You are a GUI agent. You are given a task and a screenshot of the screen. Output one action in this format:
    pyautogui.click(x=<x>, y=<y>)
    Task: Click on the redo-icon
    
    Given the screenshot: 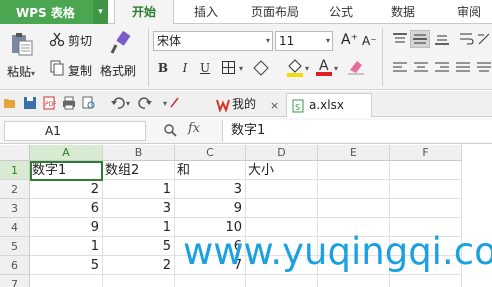 What is the action you would take?
    pyautogui.click(x=145, y=103)
    